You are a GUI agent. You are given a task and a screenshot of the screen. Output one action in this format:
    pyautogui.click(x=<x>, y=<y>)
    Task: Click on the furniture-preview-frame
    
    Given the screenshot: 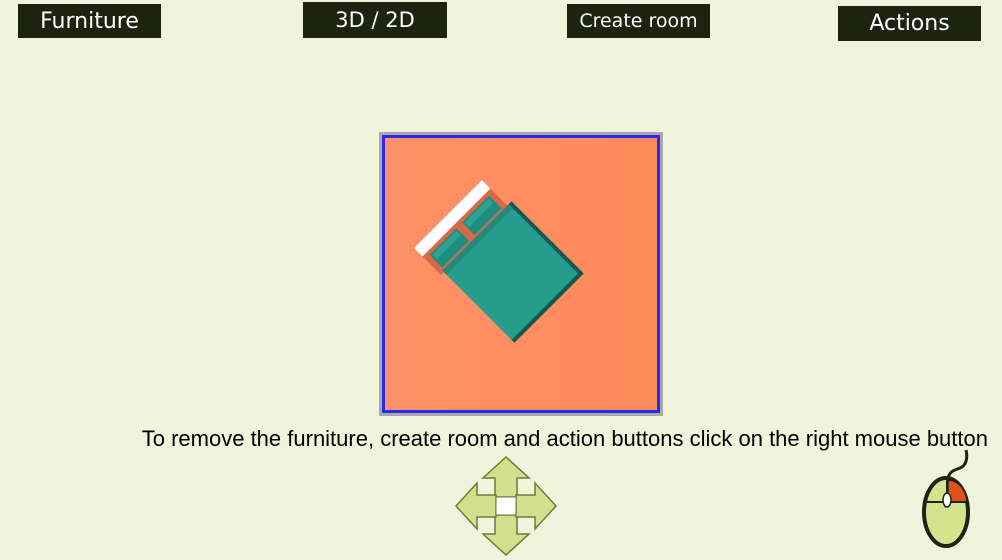 What is the action you would take?
    pyautogui.click(x=521, y=274)
    